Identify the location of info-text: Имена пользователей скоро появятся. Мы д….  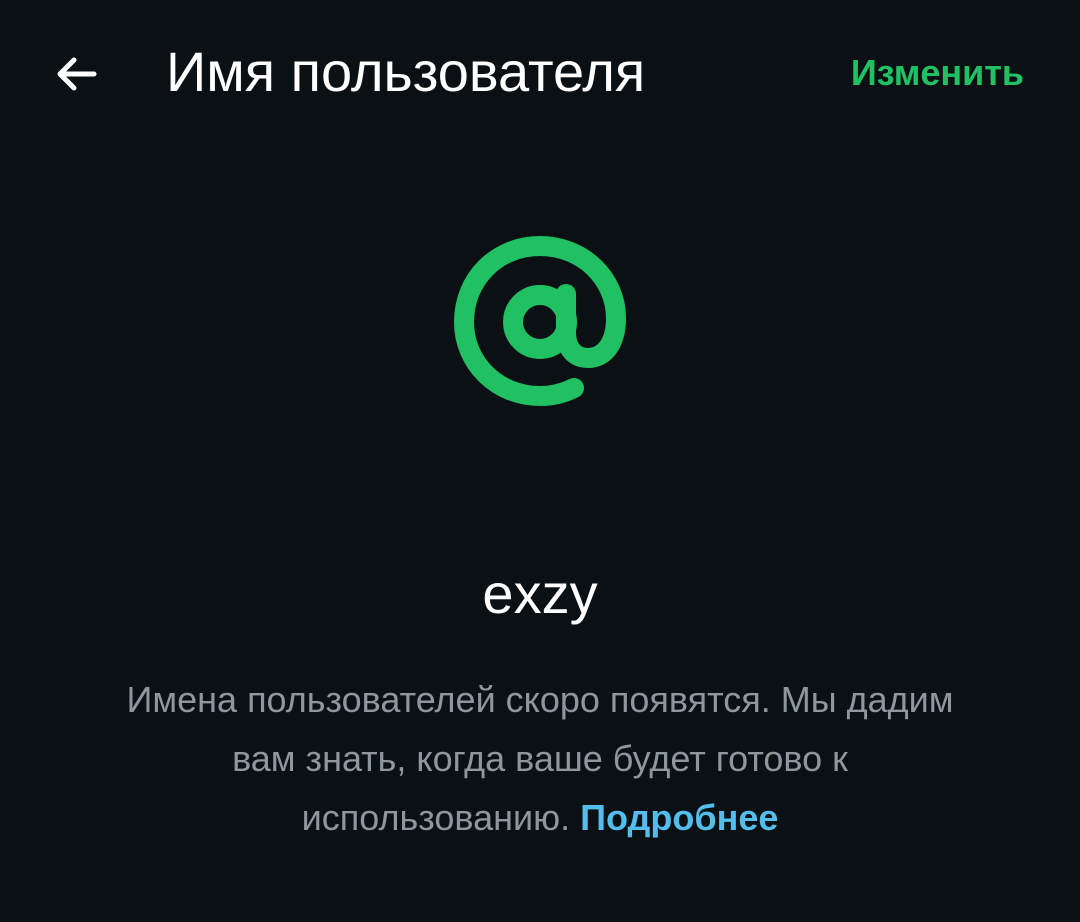
(540, 758).